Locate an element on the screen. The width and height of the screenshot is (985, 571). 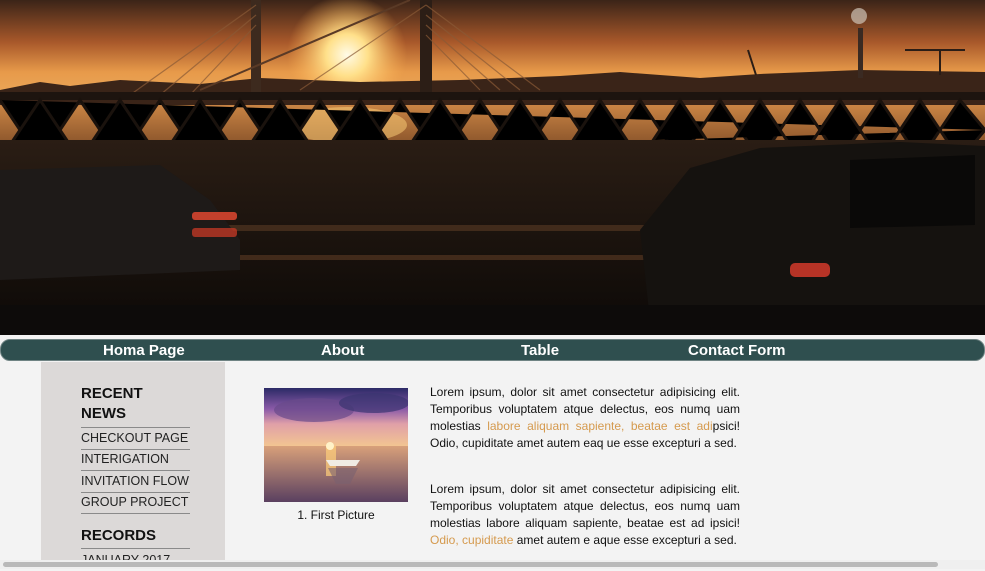
picture-caption: 1. First Picture is located at coordinates (336, 515).